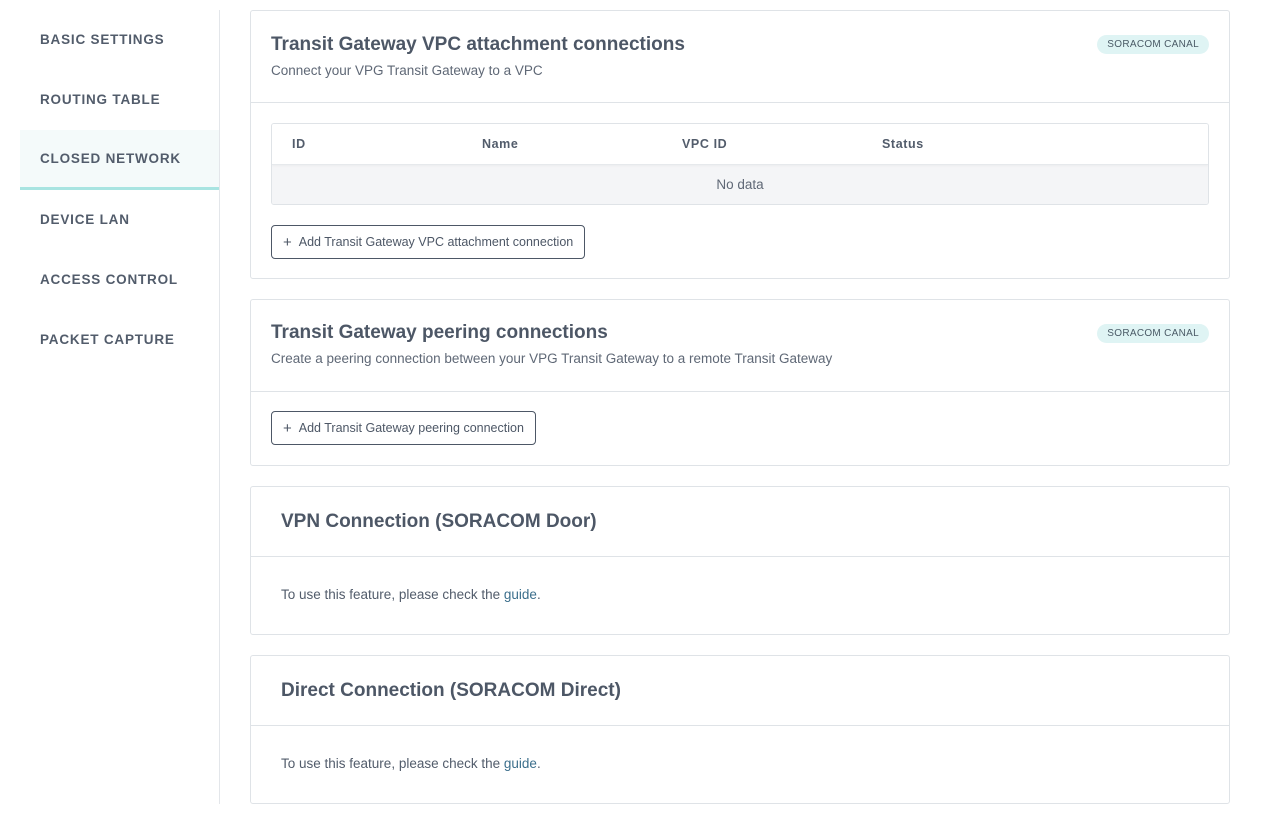 The image size is (1280, 814). What do you see at coordinates (119, 340) in the screenshot?
I see `sidebar-item-packet-capture: PACKET CAPTURE` at bounding box center [119, 340].